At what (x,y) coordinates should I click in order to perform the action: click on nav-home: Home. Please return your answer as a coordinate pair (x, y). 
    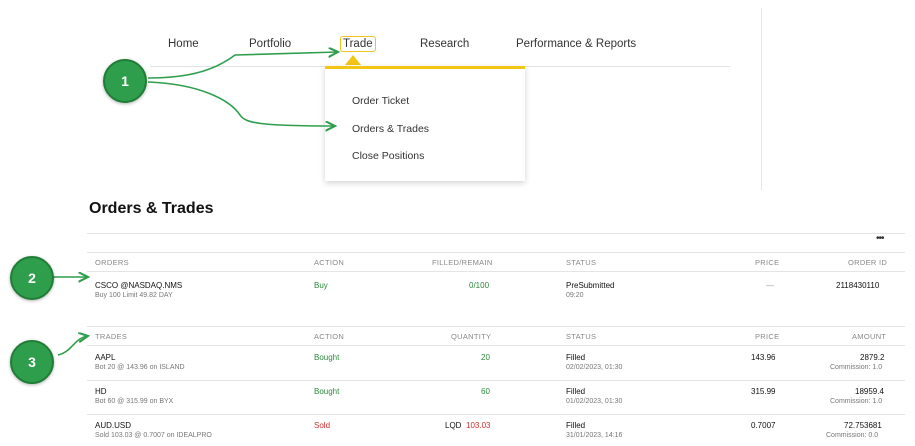
    Looking at the image, I should click on (183, 44).